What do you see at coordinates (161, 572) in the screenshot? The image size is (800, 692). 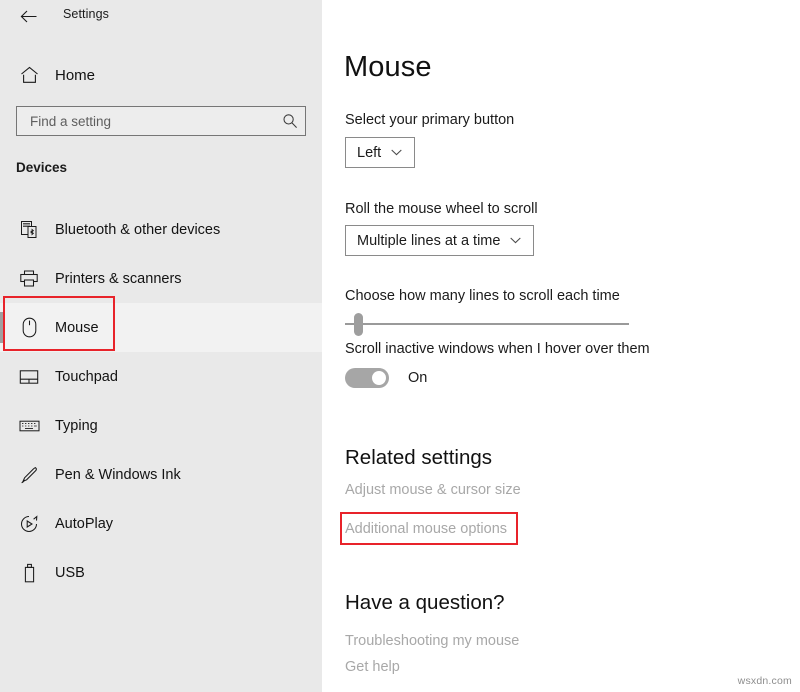 I see `sidebar-item-usb: USB` at bounding box center [161, 572].